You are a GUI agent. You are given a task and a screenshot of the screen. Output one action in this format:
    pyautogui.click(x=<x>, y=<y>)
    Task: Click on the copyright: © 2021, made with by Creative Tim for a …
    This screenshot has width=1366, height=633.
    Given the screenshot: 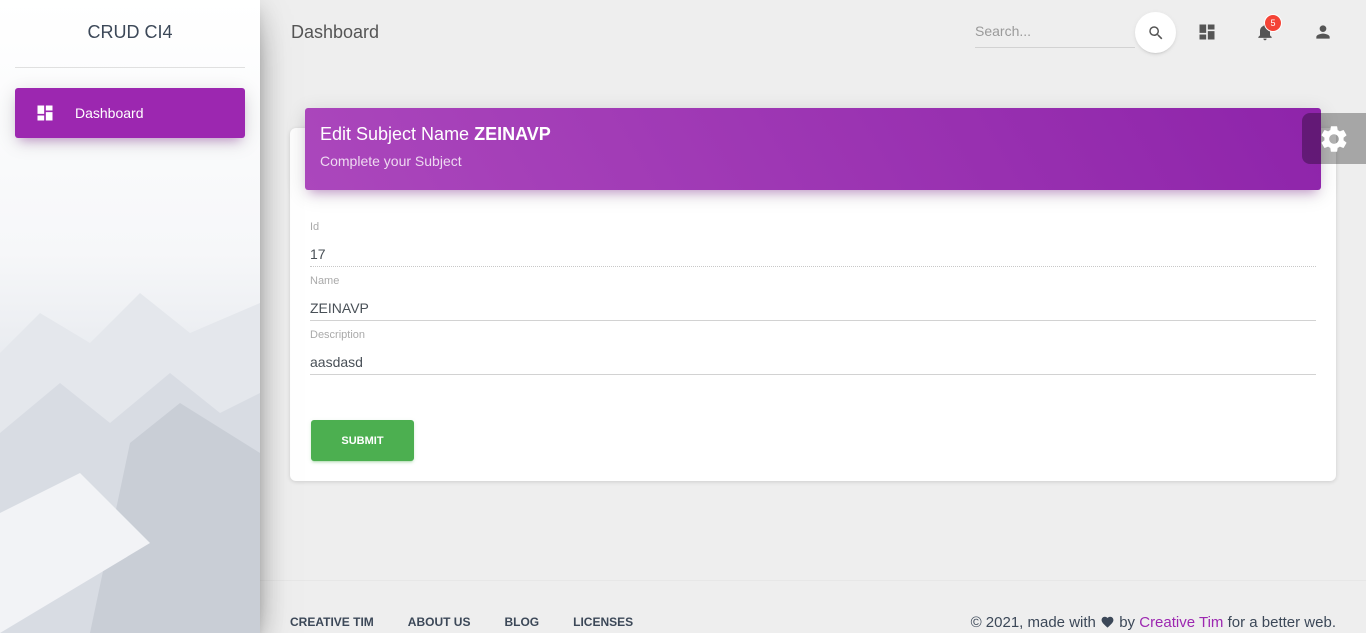 What is the action you would take?
    pyautogui.click(x=1153, y=622)
    